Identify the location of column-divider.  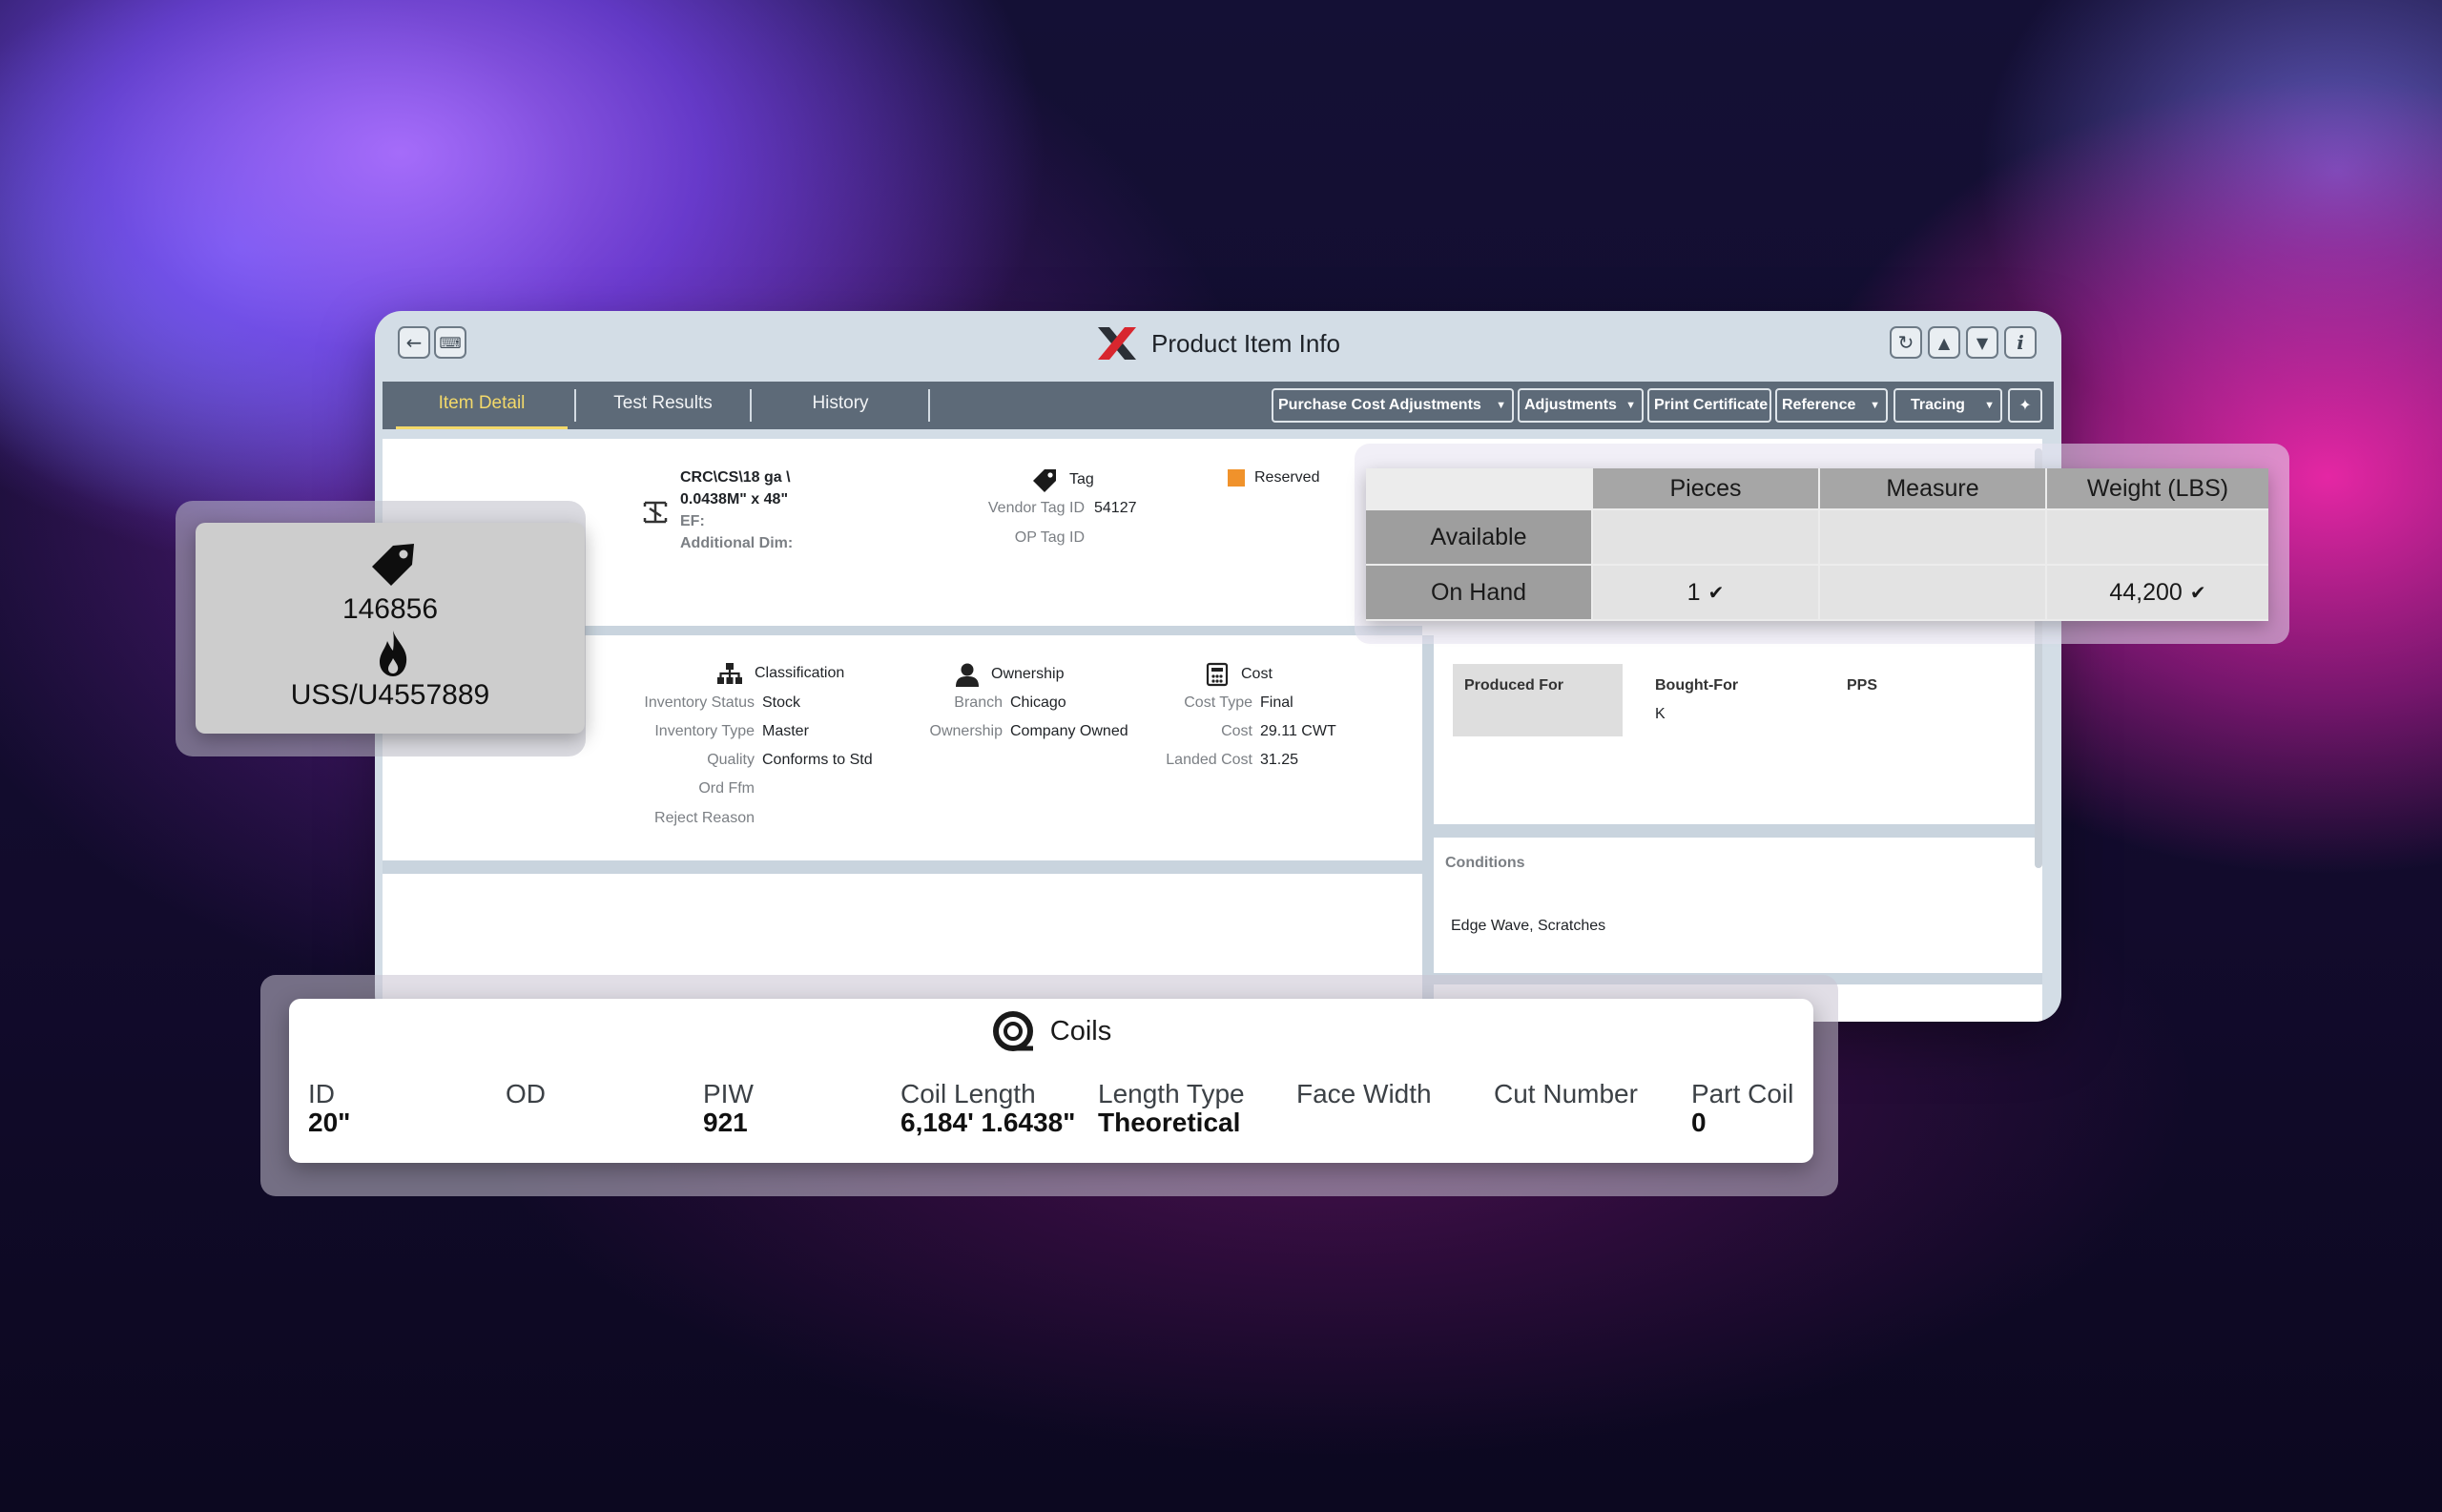
(1428, 828).